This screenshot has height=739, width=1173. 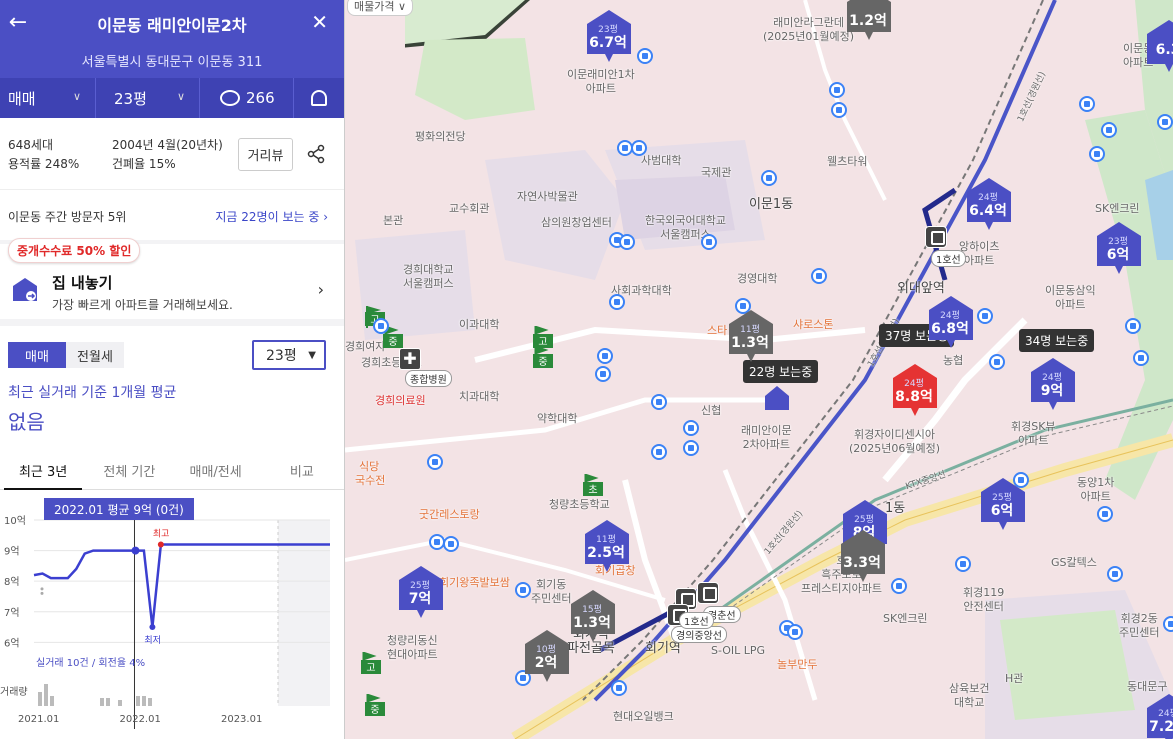 I want to click on map-label: 청량리동신 현대아파트, so click(x=412, y=647).